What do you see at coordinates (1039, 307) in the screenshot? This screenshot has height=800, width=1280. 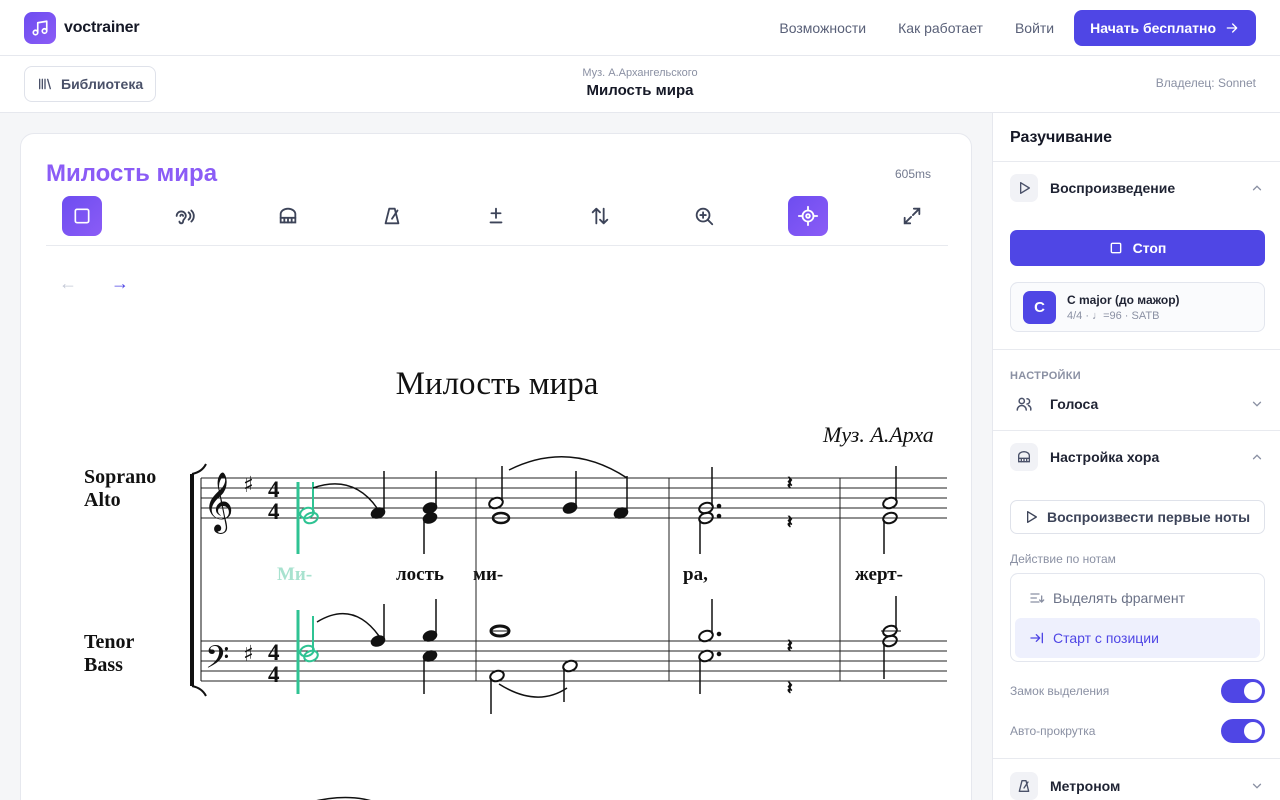 I see `key-badge: C` at bounding box center [1039, 307].